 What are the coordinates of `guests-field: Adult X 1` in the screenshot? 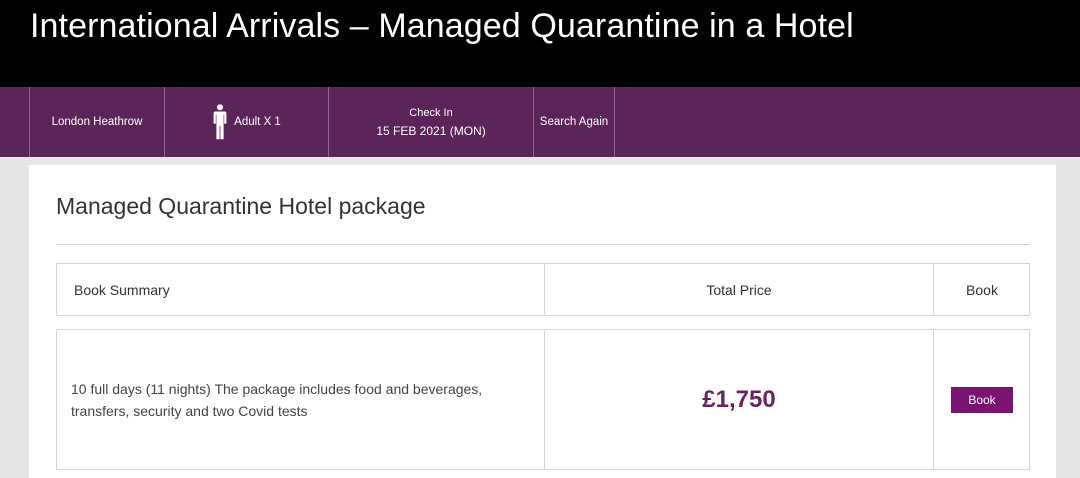 It's located at (246, 122).